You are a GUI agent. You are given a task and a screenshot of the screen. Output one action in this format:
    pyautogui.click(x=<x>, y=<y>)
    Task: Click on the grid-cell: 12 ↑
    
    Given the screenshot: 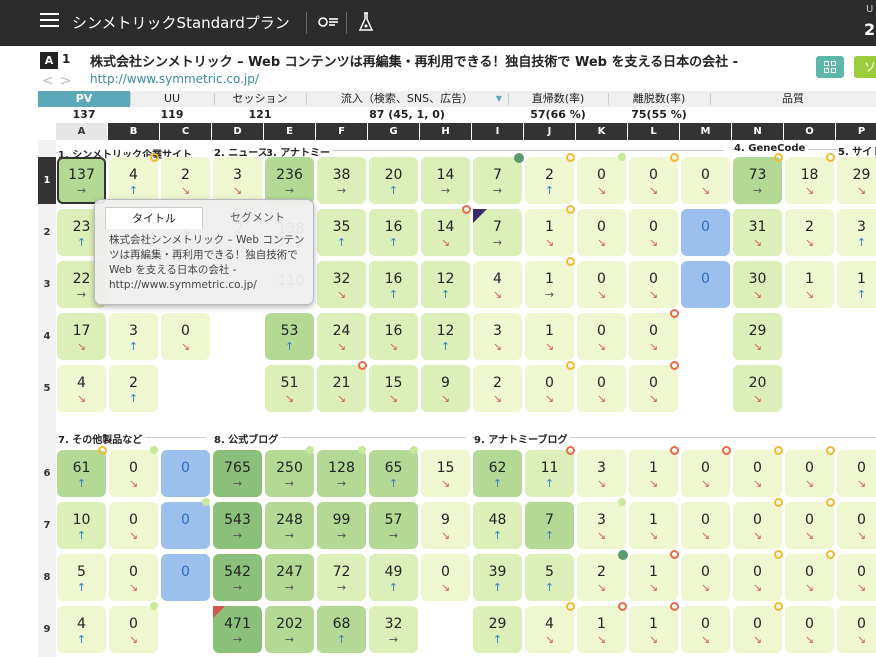 What is the action you would take?
    pyautogui.click(x=445, y=284)
    